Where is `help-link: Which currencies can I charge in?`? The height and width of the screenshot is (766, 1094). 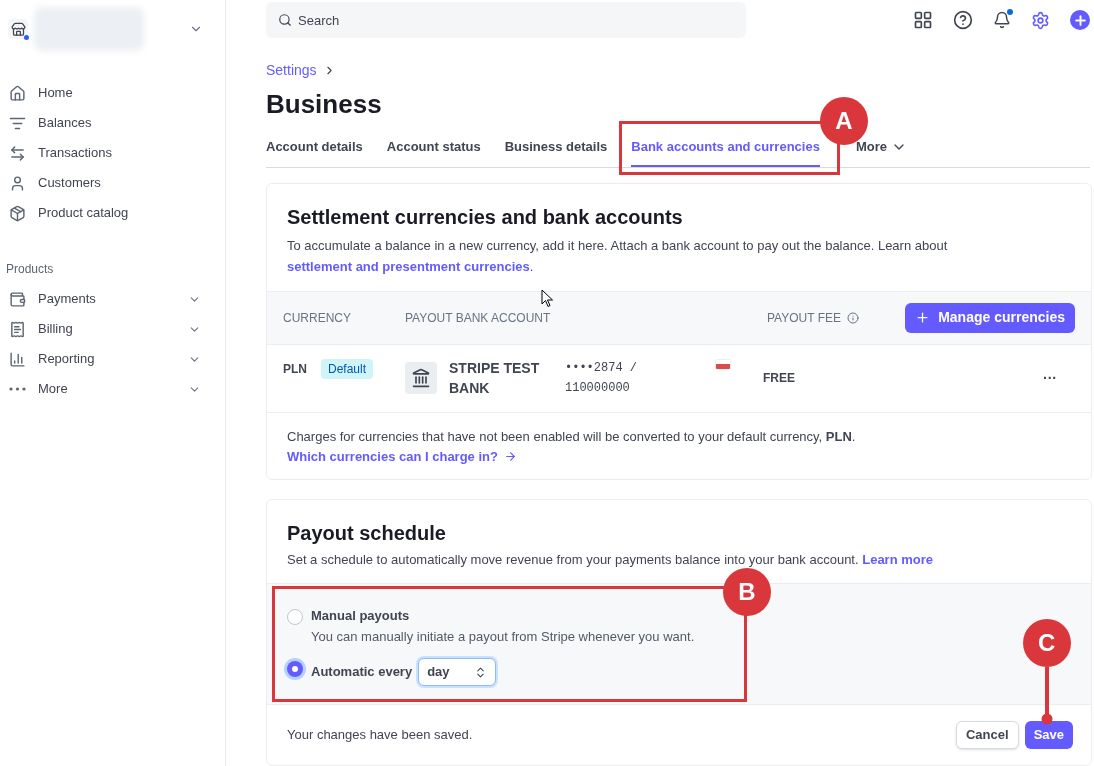
help-link: Which currencies can I charge in? is located at coordinates (679, 456).